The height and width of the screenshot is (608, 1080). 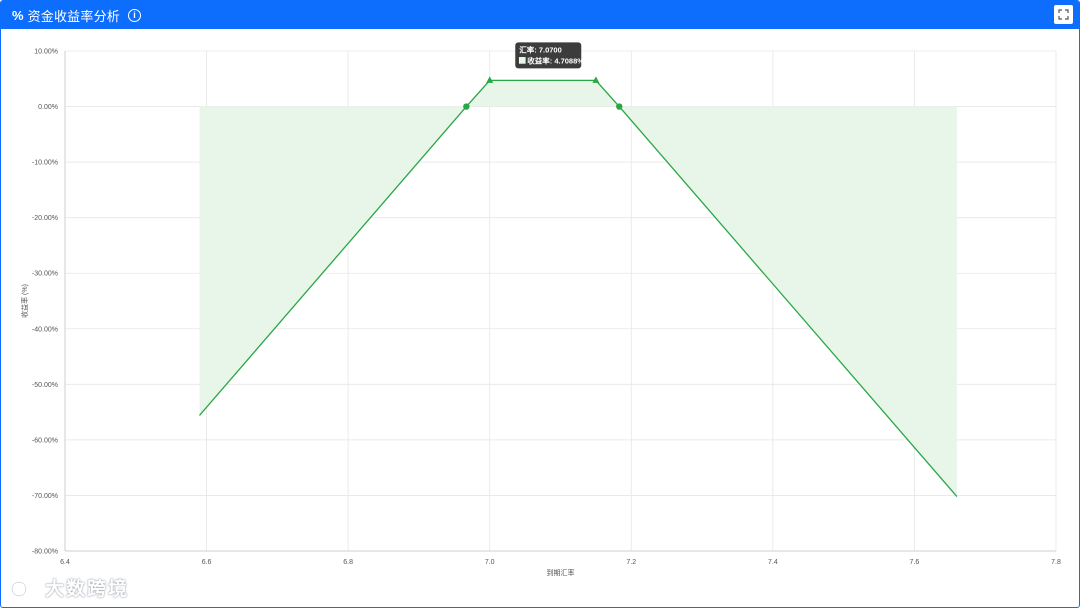 What do you see at coordinates (65, 562) in the screenshot?
I see `x-tick-label: 6.4` at bounding box center [65, 562].